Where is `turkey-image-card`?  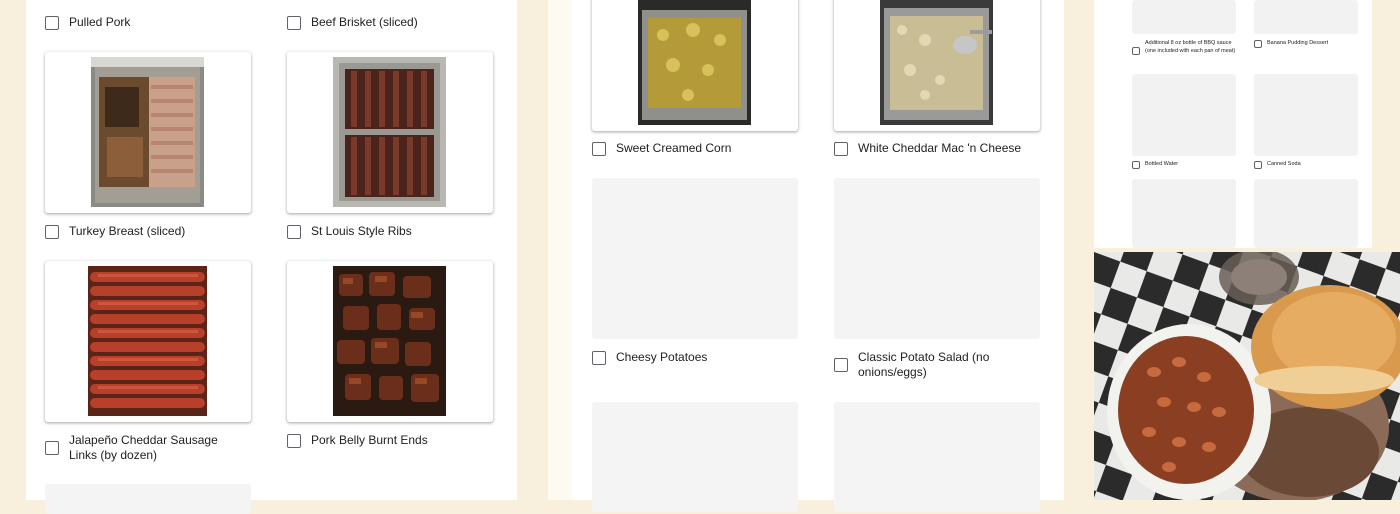 turkey-image-card is located at coordinates (148, 132).